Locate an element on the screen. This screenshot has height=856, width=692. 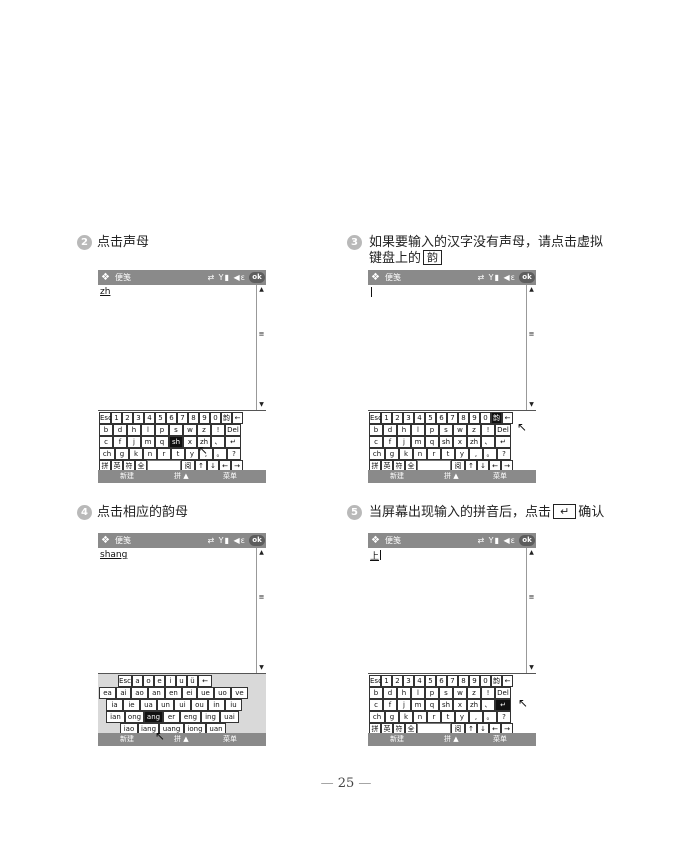
final-key-row3-3: un is located at coordinates (165, 705).